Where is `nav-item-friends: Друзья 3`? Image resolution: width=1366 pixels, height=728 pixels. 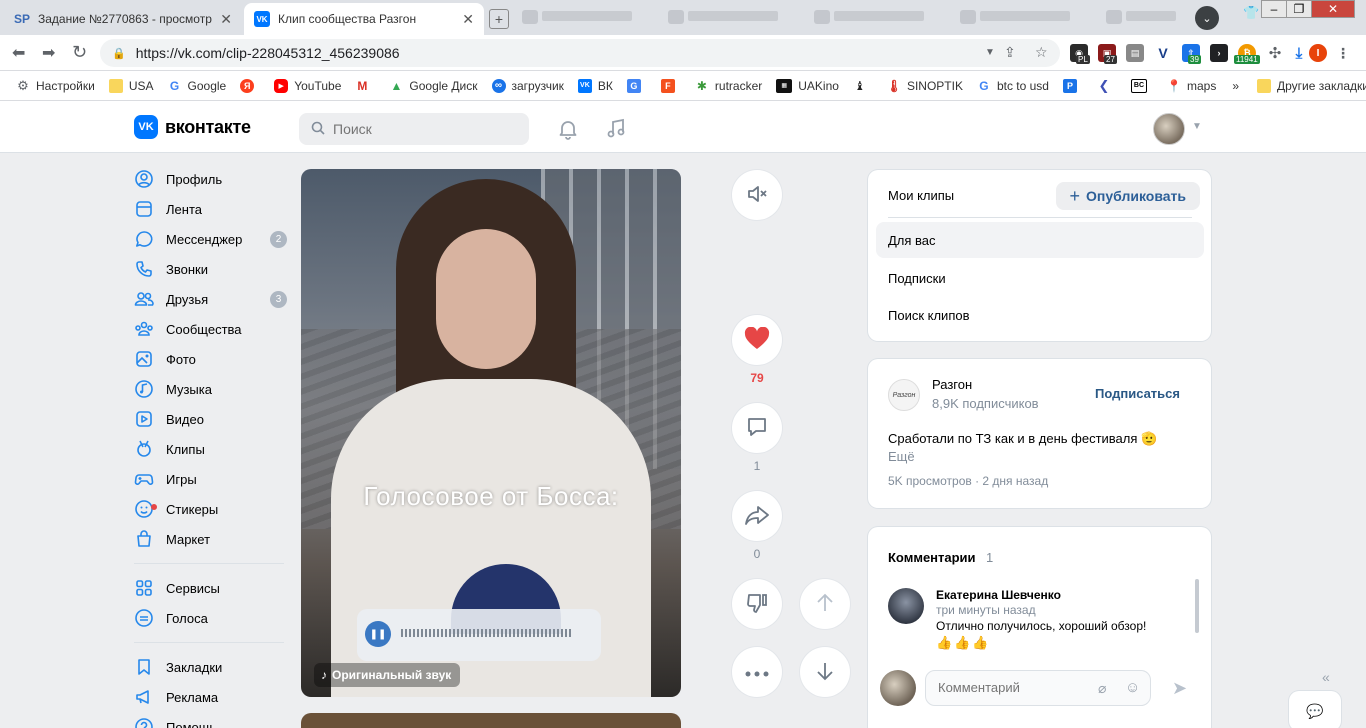 nav-item-friends: Друзья 3 is located at coordinates (211, 299).